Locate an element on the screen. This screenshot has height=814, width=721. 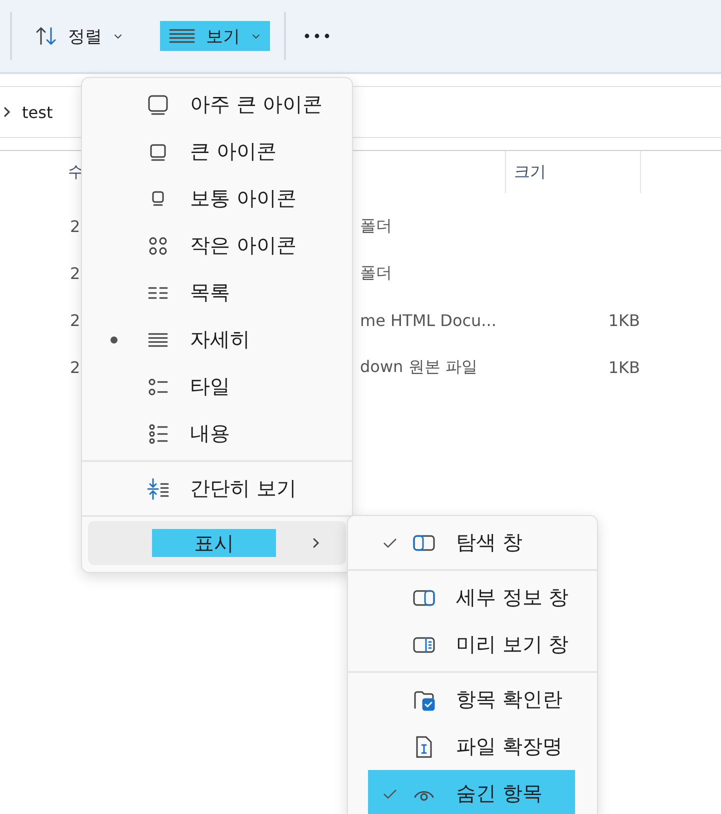
menu-item: 보통 아이콘 is located at coordinates (217, 198).